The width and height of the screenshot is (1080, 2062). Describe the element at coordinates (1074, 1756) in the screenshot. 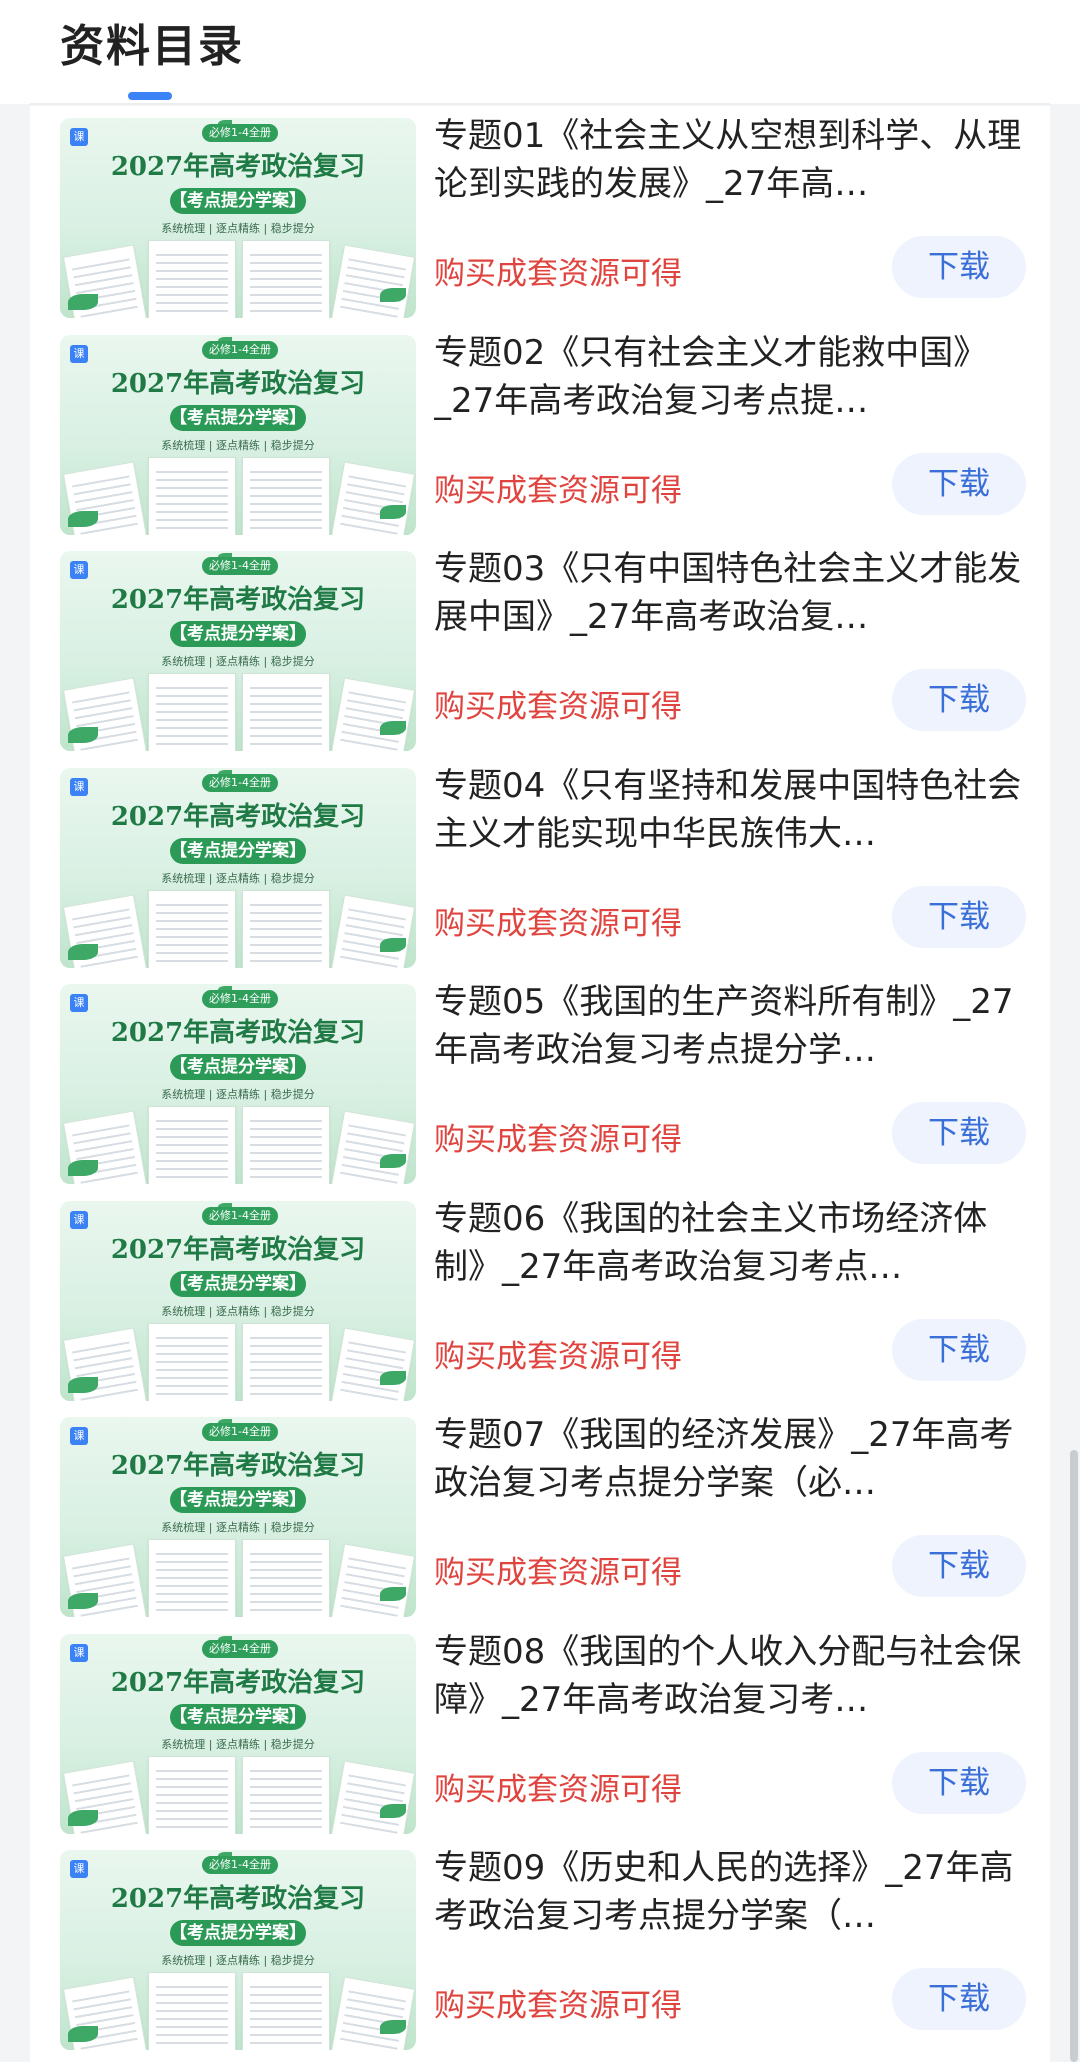

I see `scrollbar` at that location.